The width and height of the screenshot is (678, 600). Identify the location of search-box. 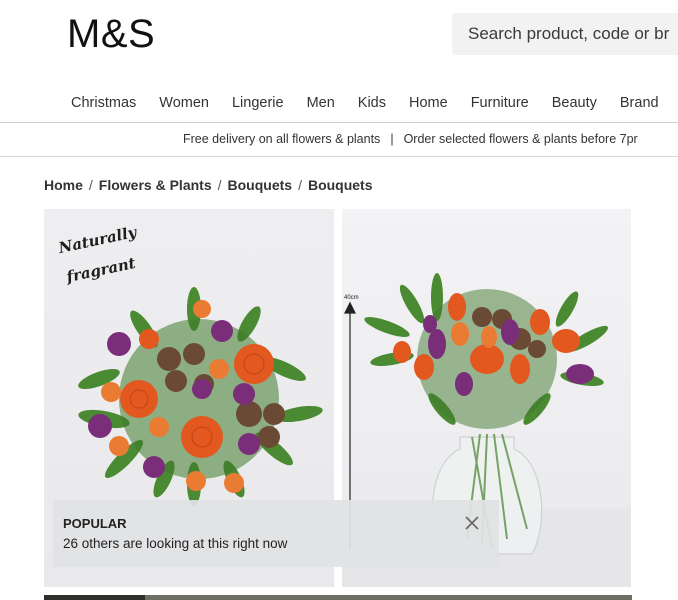
(565, 34).